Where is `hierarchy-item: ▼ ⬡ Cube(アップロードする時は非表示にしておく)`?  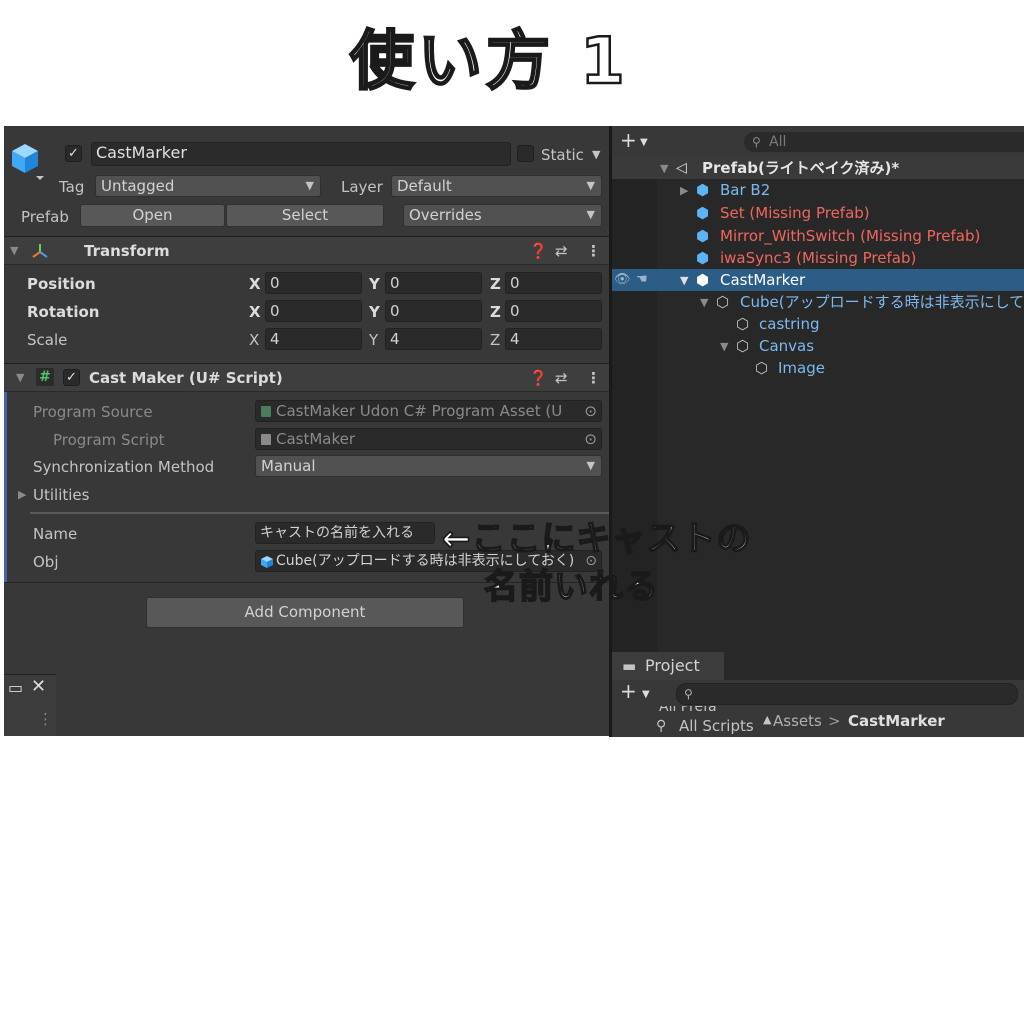 hierarchy-item: ▼ ⬡ Cube(アップロードする時は非表示にしておく) is located at coordinates (818, 302).